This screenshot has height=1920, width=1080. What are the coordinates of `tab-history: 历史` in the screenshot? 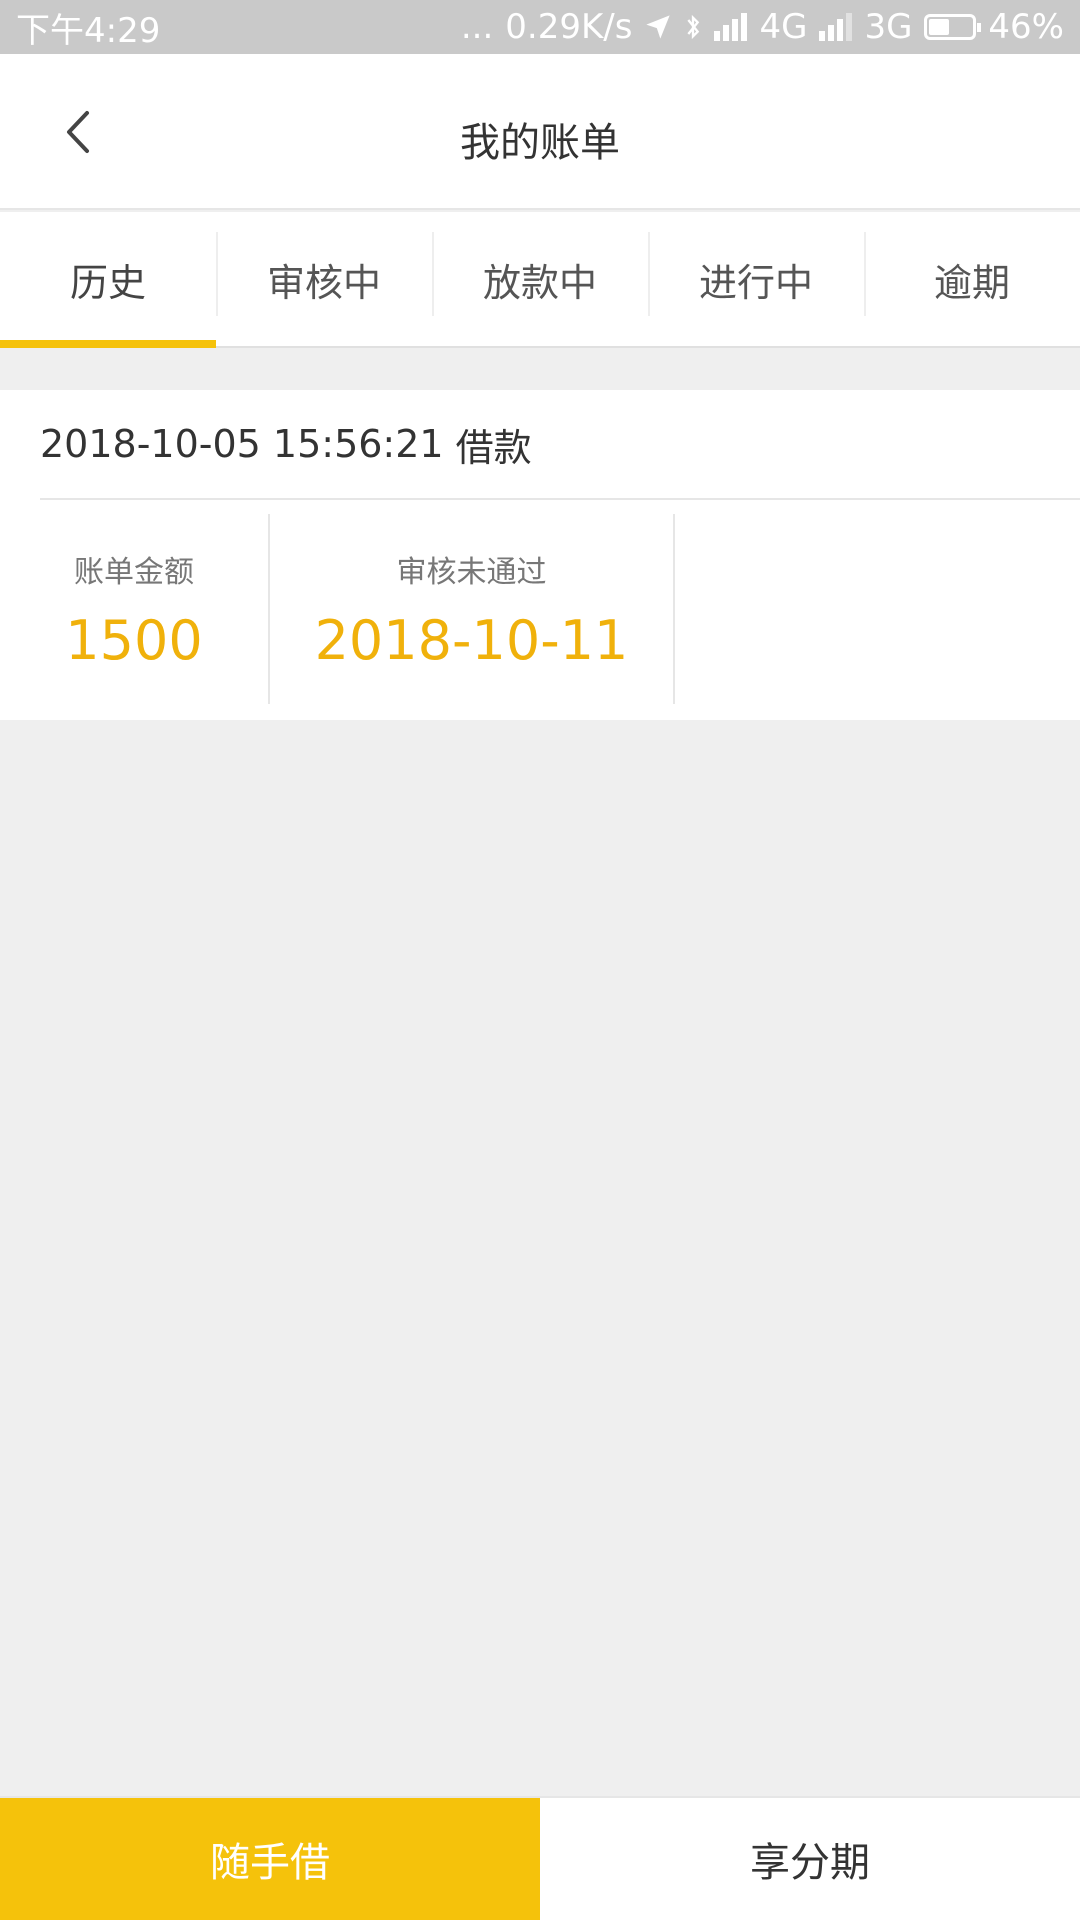 It's located at (108, 280).